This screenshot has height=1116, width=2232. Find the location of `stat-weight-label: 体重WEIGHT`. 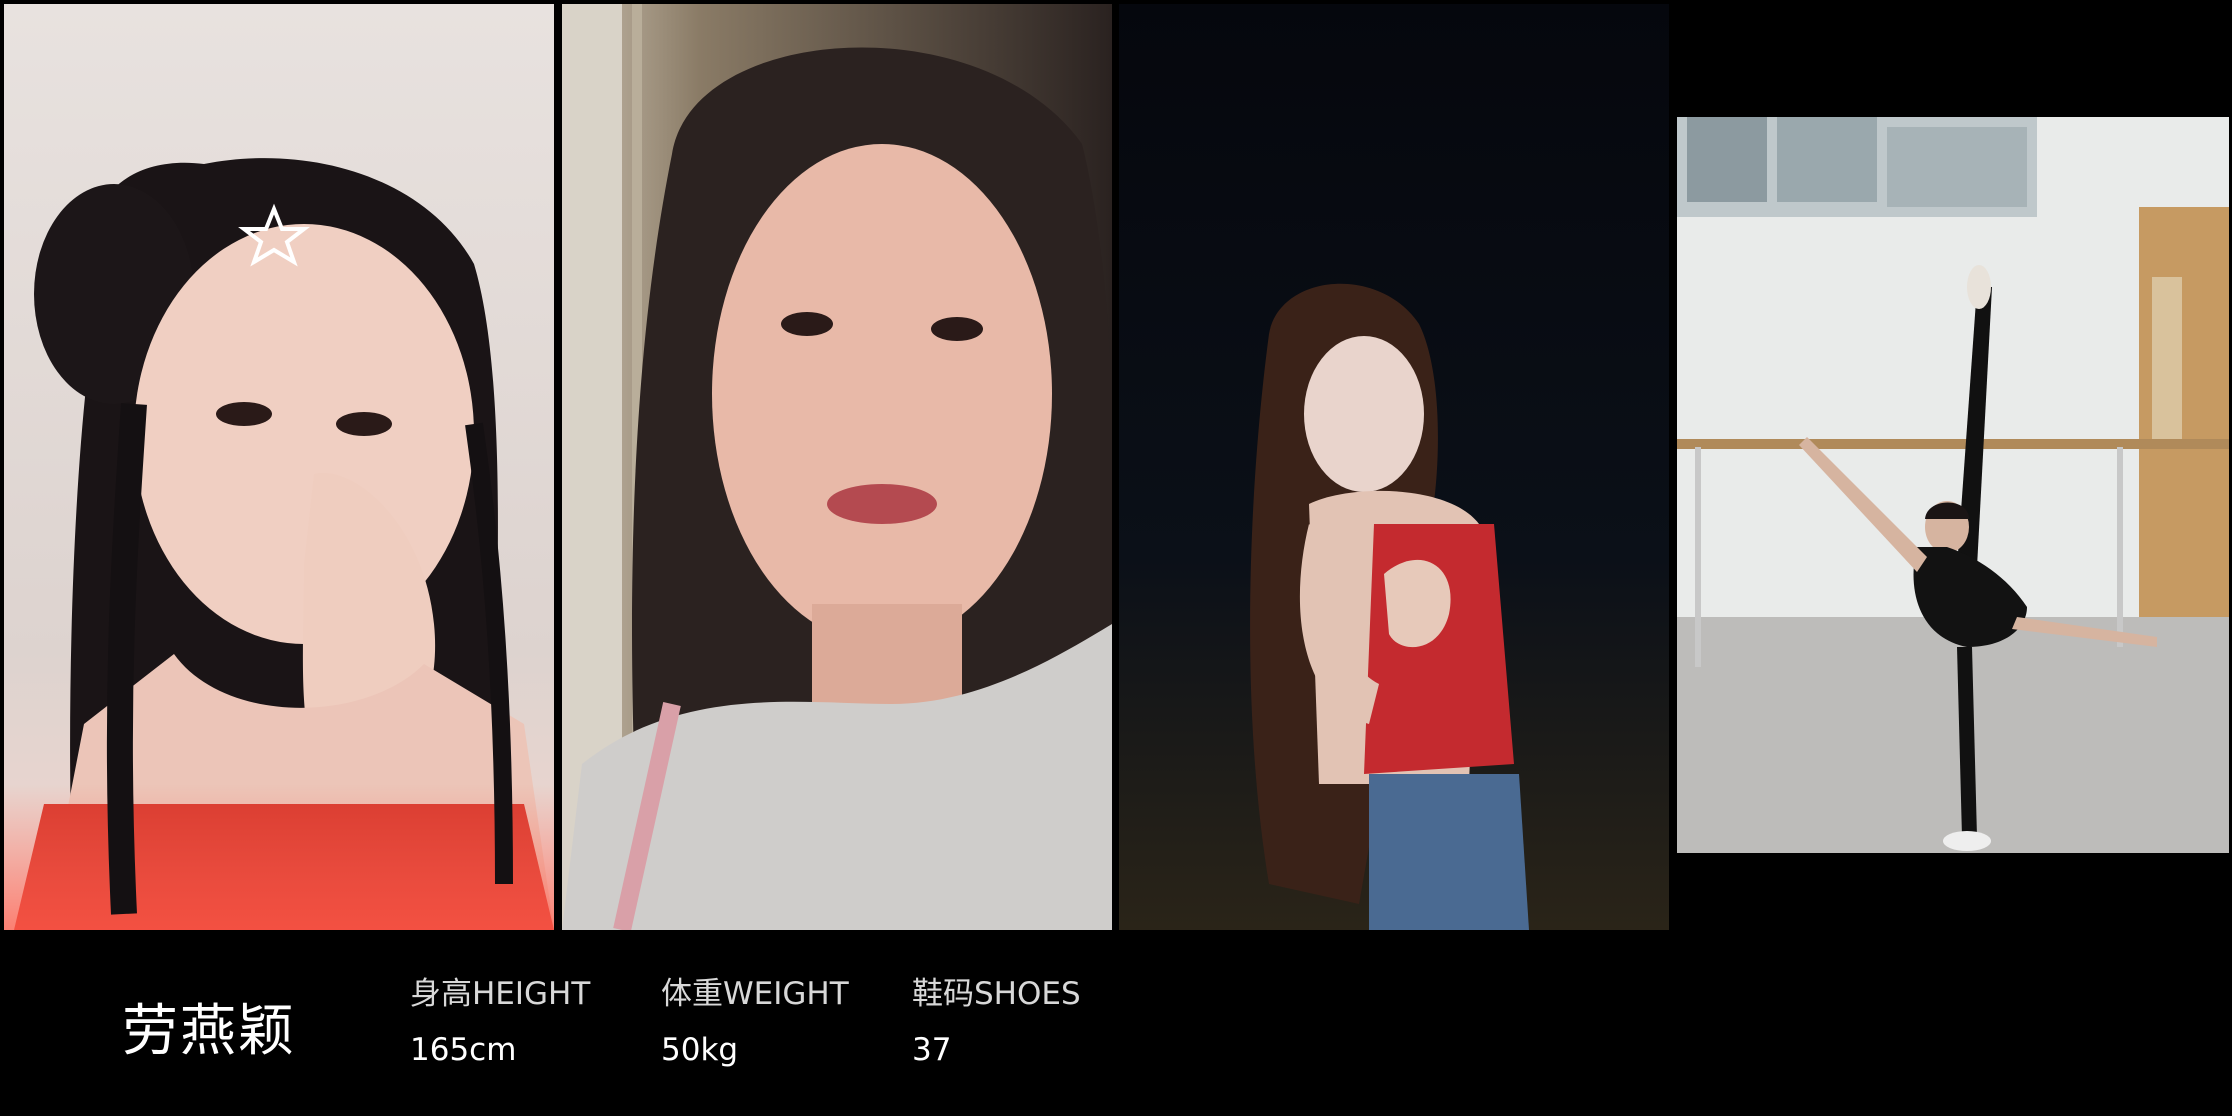

stat-weight-label: 体重WEIGHT is located at coordinates (755, 994).